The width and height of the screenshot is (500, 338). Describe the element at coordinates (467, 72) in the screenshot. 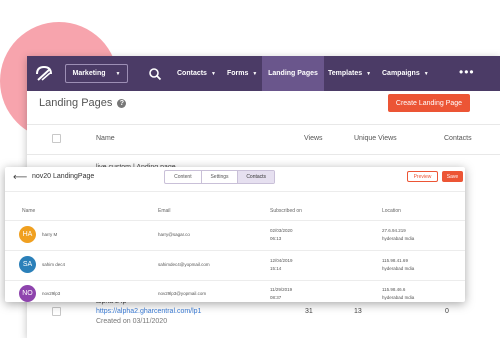

I see `more-menu-icon: •••` at that location.